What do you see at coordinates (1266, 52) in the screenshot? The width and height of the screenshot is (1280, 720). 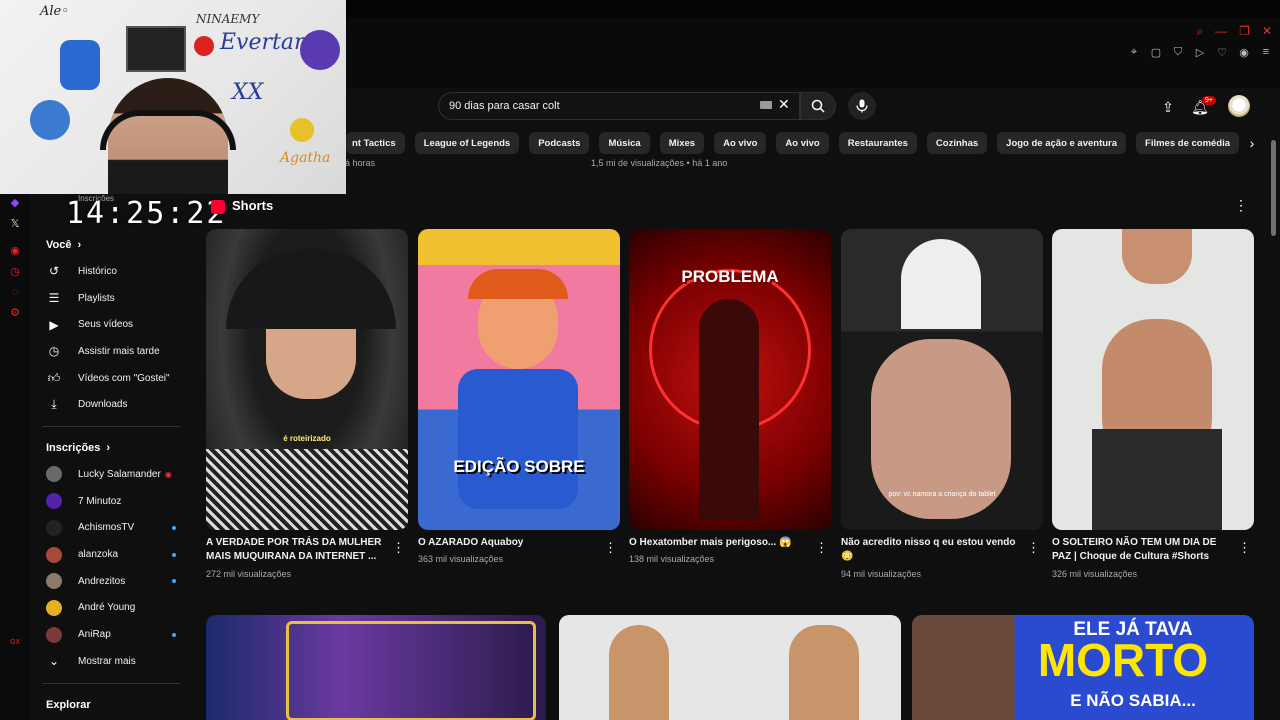 I see `menu-icon: ≡` at bounding box center [1266, 52].